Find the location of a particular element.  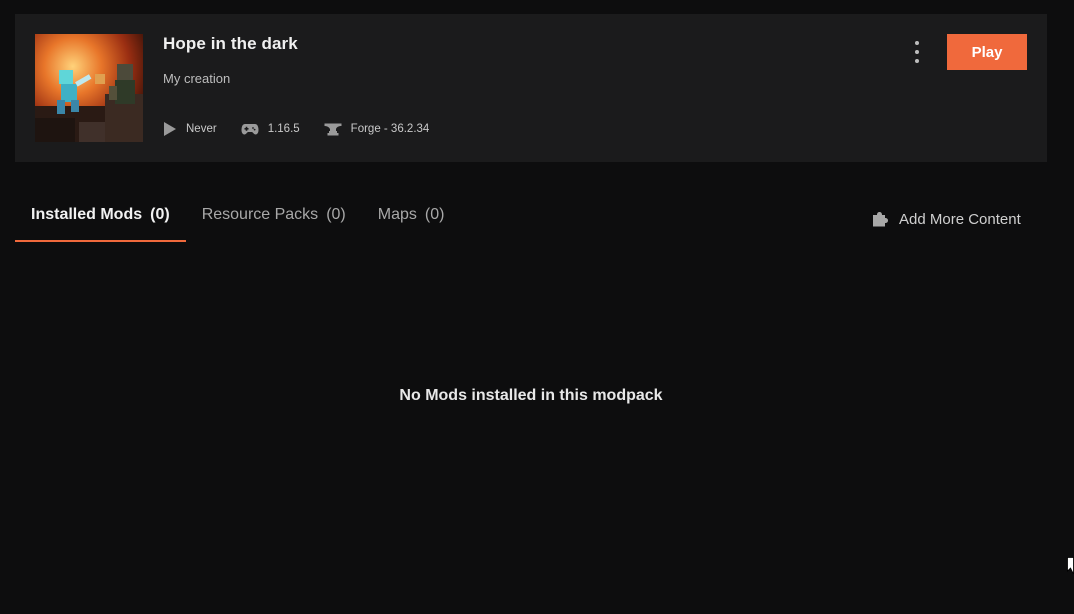

add-more-content-button: Add More Content is located at coordinates (946, 219).